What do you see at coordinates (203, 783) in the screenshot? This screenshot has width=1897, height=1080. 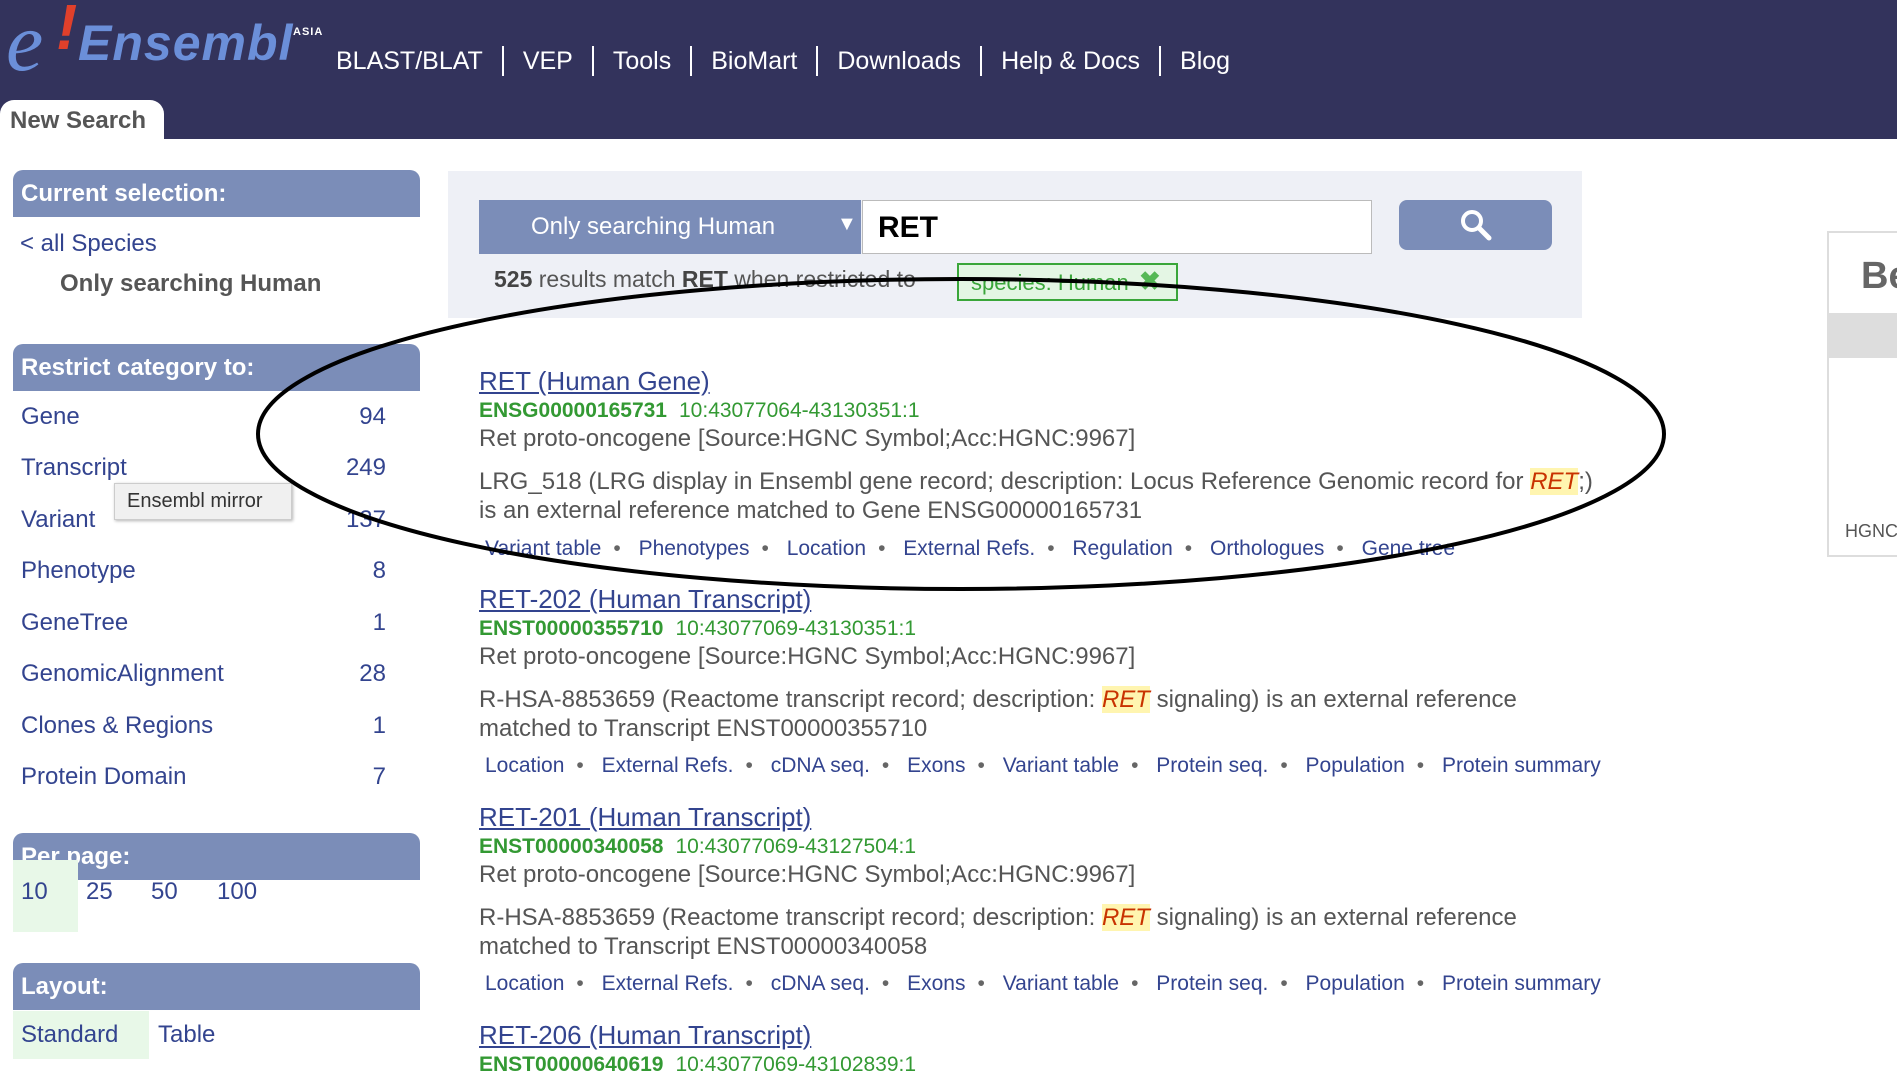 I see `category-protein-domain: Protein Domain 7` at bounding box center [203, 783].